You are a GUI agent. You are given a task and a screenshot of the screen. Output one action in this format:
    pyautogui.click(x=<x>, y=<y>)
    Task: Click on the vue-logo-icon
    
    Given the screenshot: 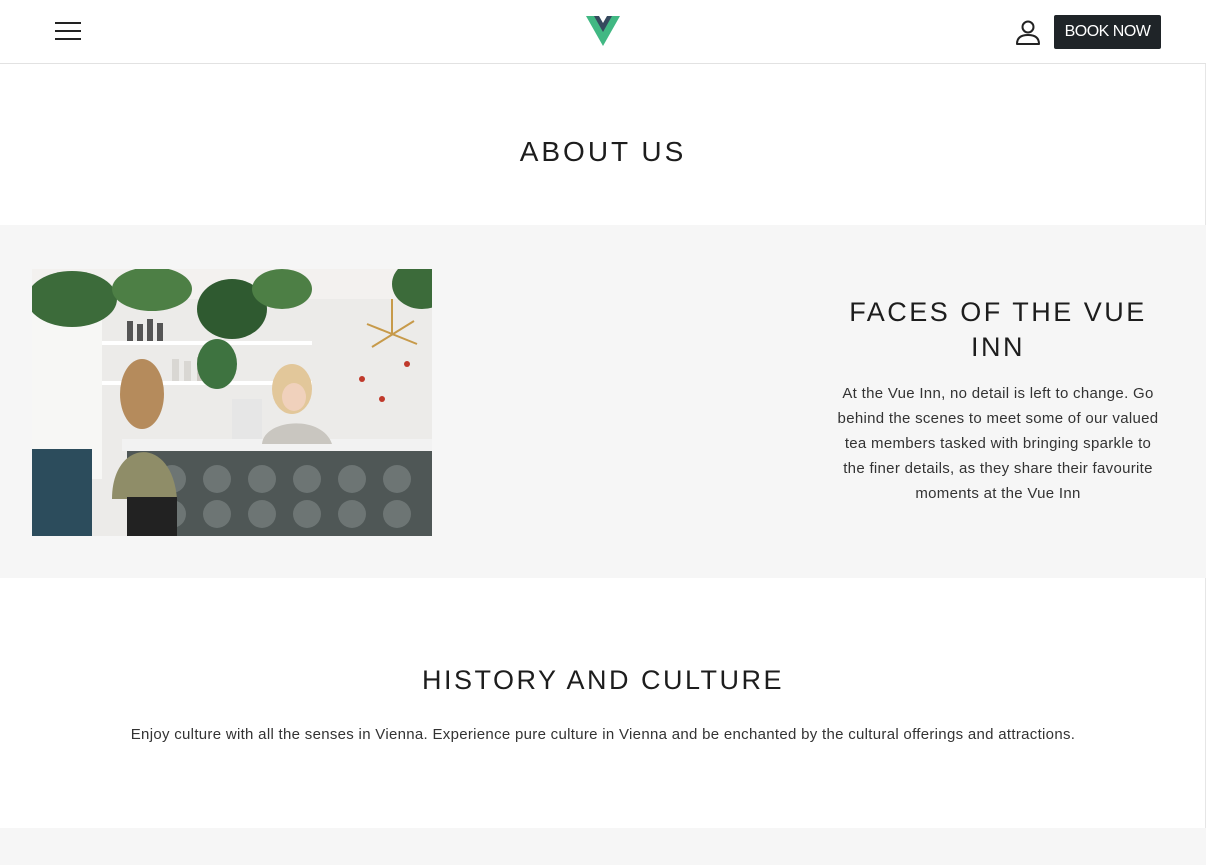 What is the action you would take?
    pyautogui.click(x=603, y=31)
    